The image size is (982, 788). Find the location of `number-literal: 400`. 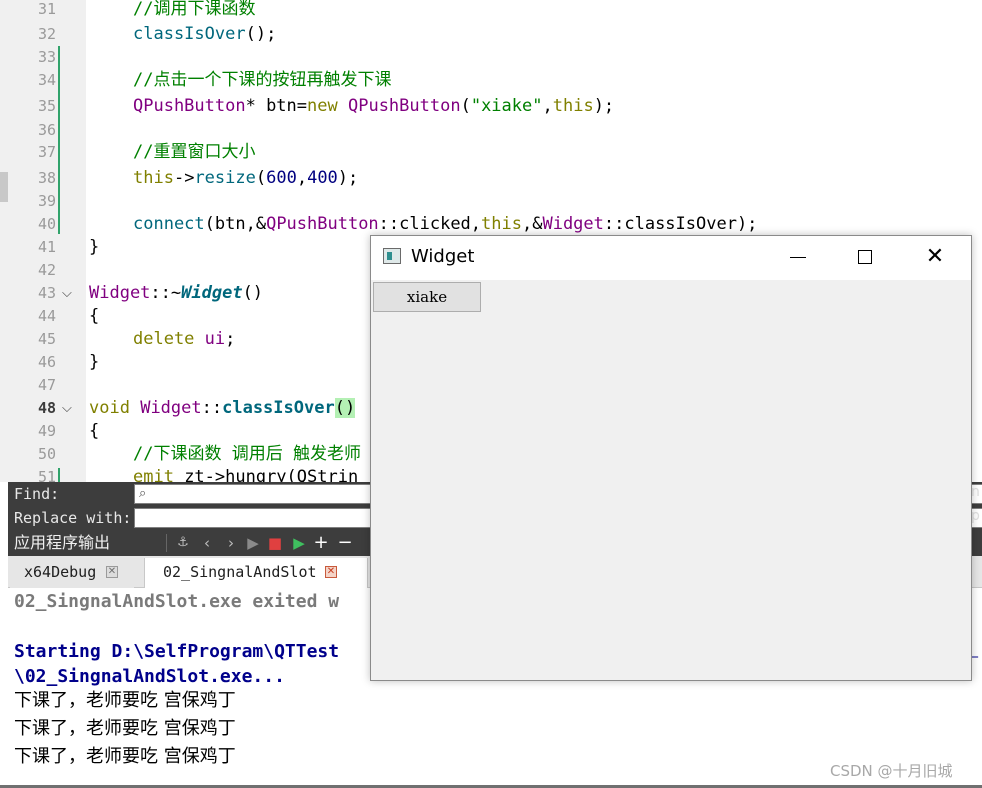

number-literal: 400 is located at coordinates (322, 178).